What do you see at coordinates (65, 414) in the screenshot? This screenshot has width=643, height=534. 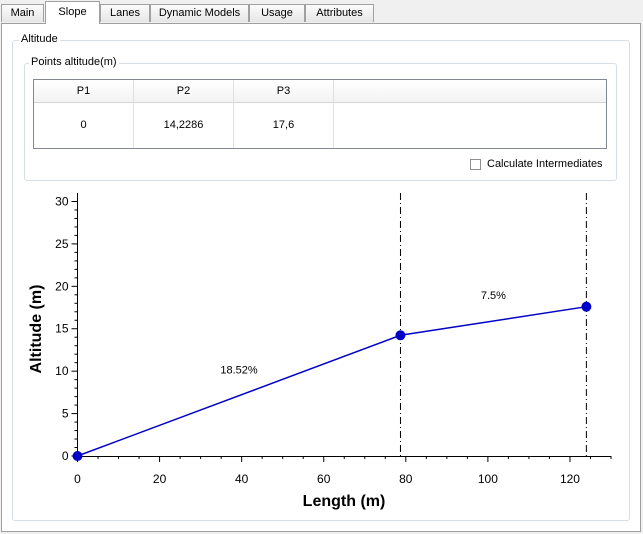 I see `y-tick-label: 5` at bounding box center [65, 414].